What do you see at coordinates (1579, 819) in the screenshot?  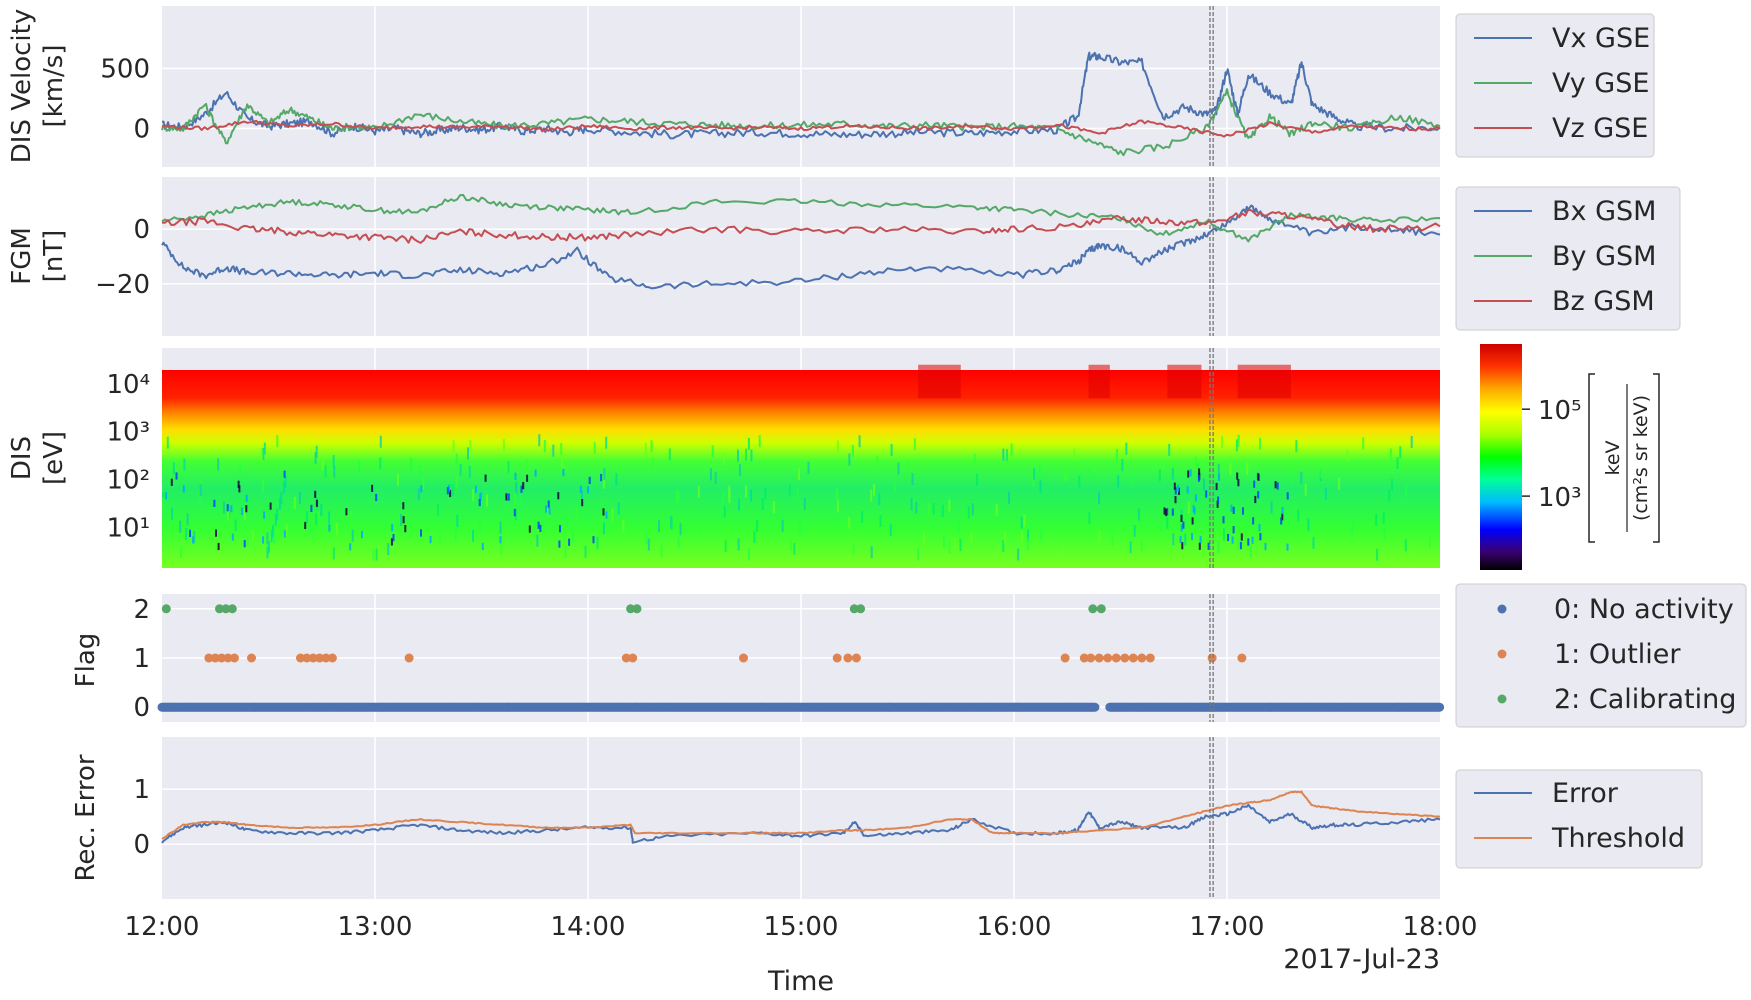 I see `legend-rec-error: Error Threshold` at bounding box center [1579, 819].